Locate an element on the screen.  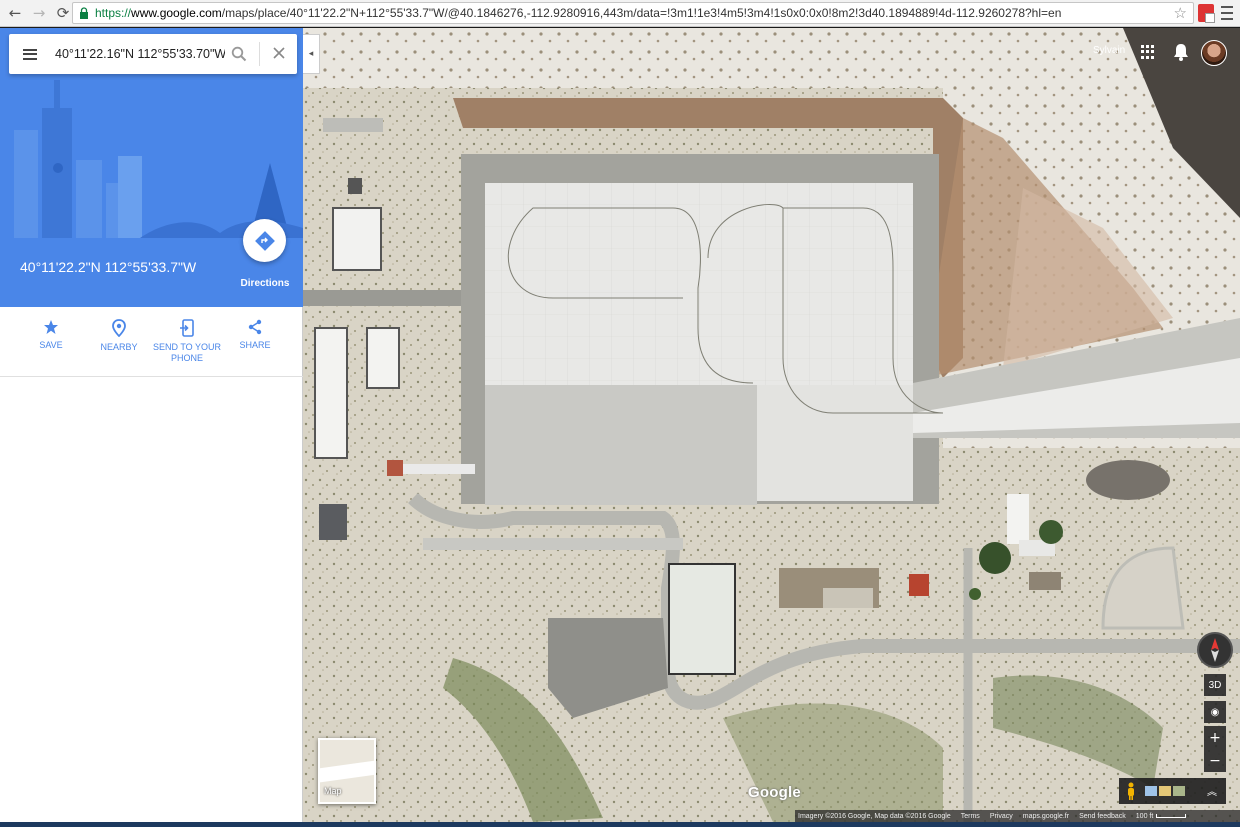
send-to-phone-button: SEND TO YOUR PHONE is located at coordinates (187, 341).